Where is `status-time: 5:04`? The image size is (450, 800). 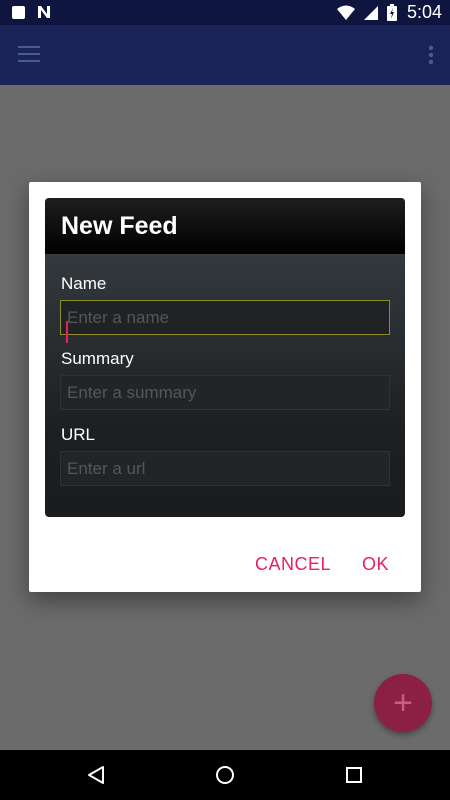
status-time: 5:04 is located at coordinates (424, 12).